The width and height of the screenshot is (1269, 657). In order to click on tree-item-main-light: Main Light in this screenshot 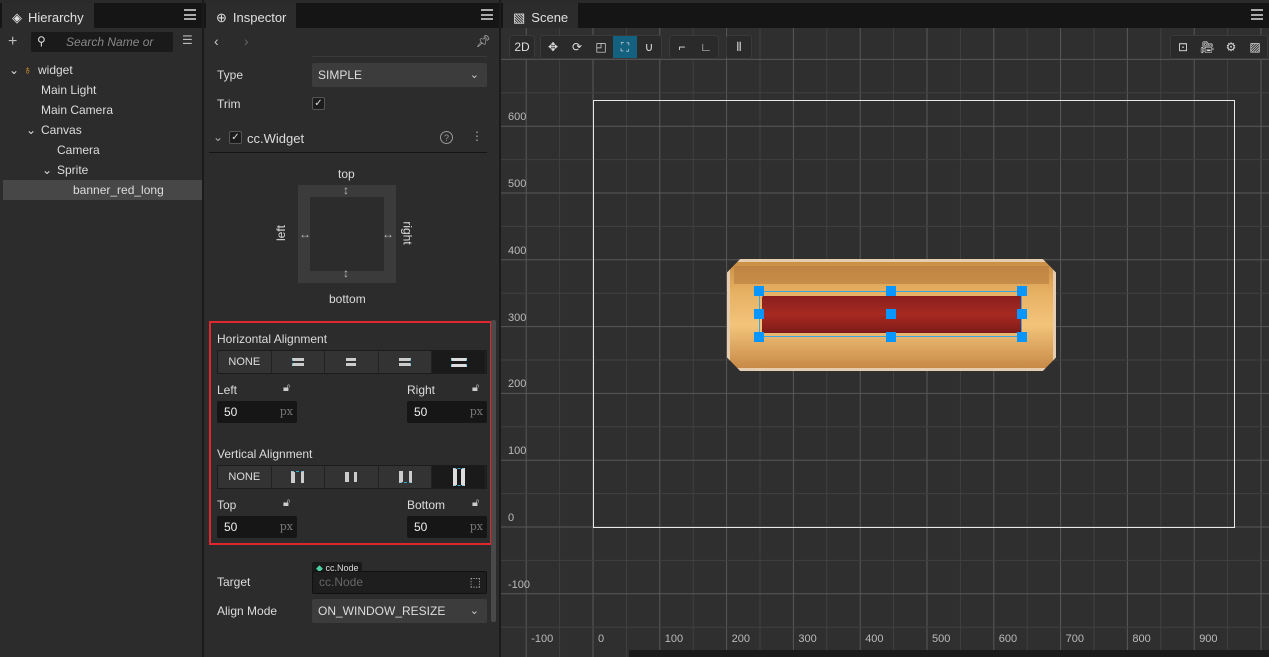, I will do `click(101, 90)`.